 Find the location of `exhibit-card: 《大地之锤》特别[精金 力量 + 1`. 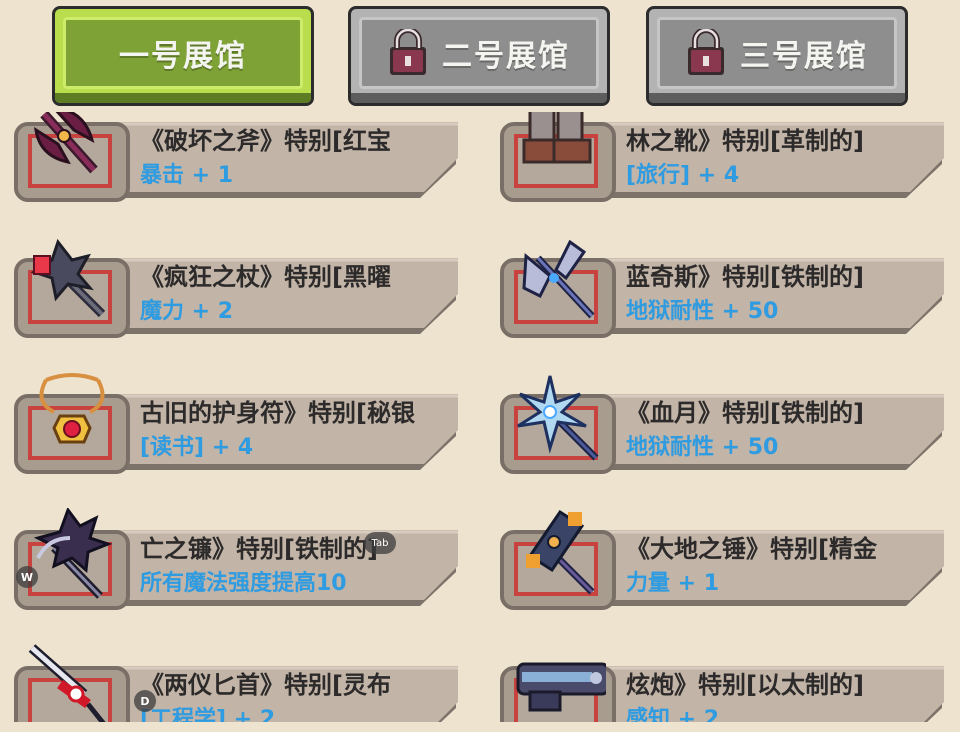

exhibit-card: 《大地之锤》特别[精金 力量 + 1 is located at coordinates (723, 559).